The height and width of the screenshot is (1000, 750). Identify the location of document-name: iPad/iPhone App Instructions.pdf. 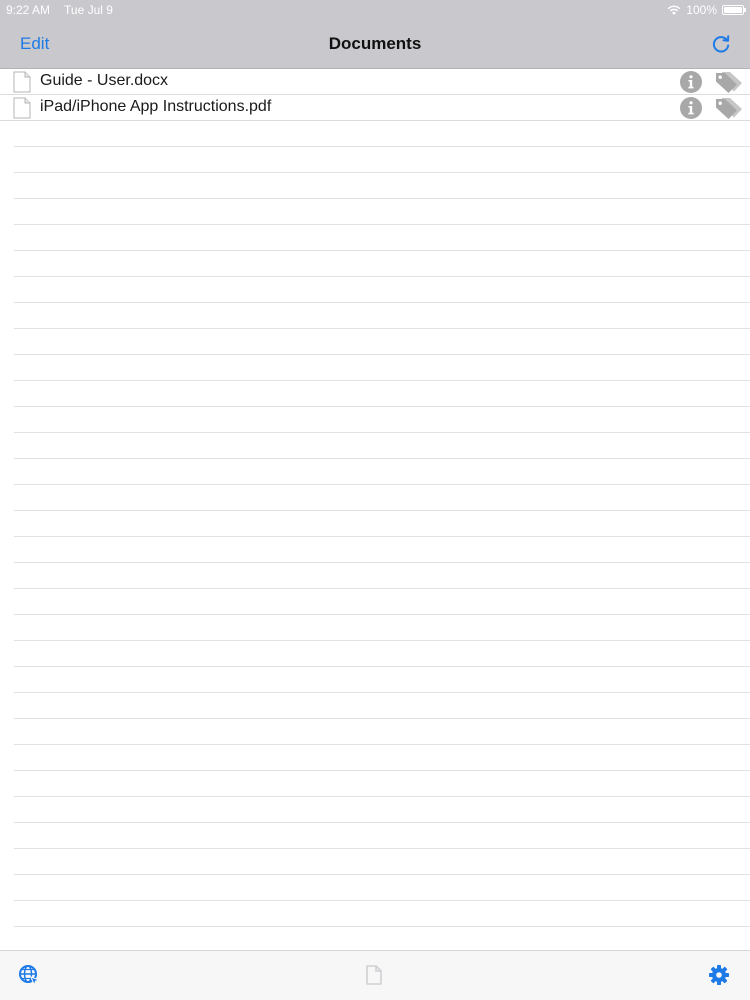
(156, 106).